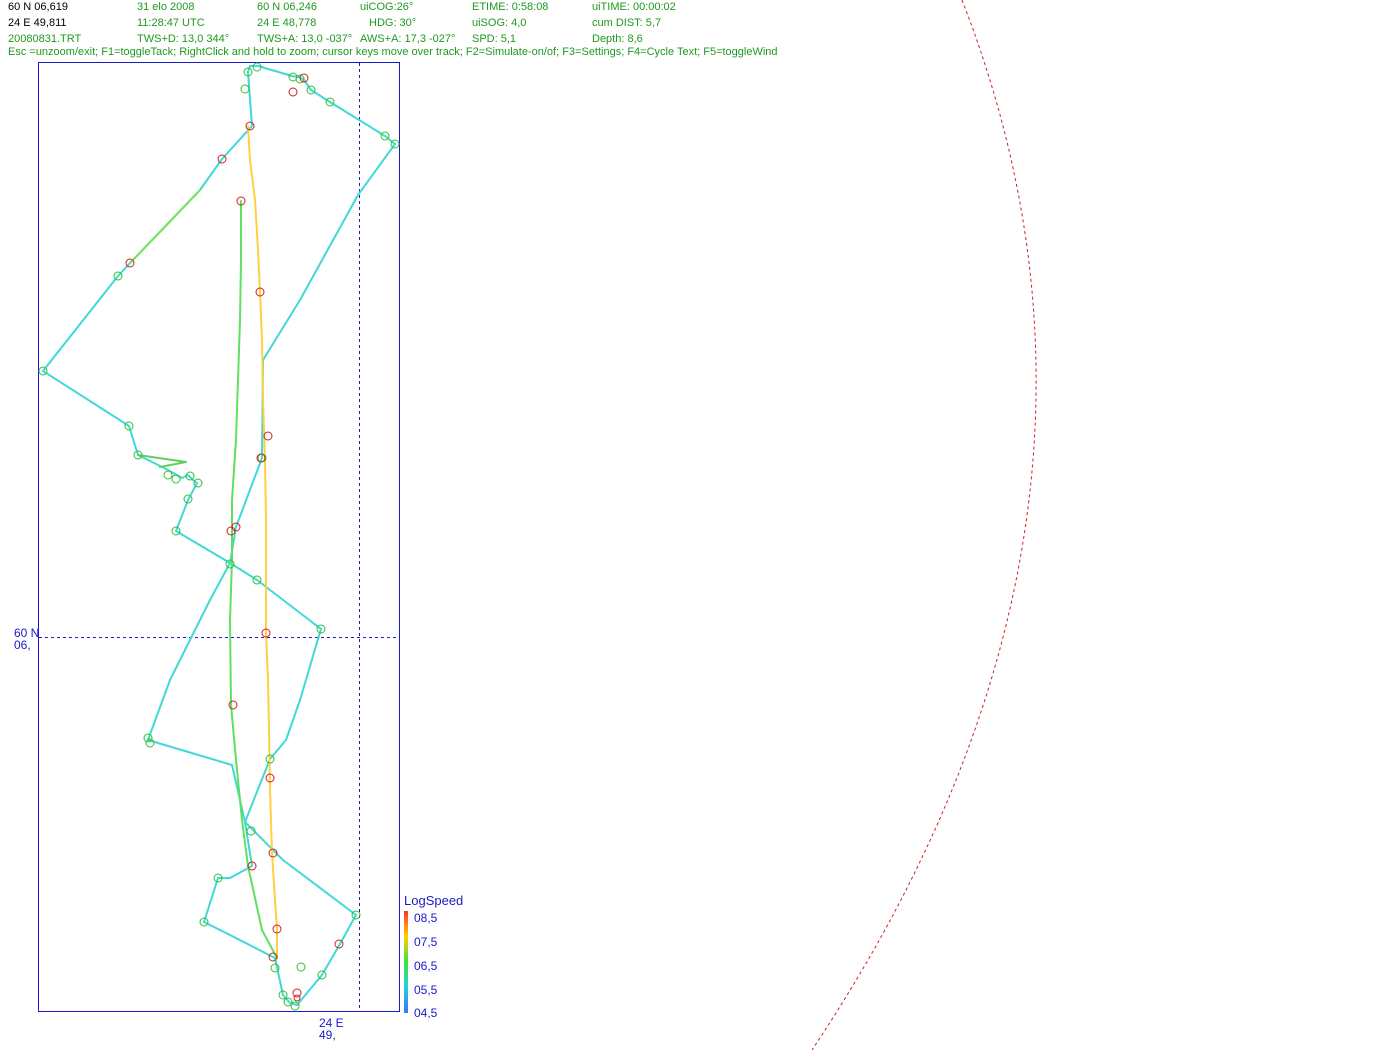  Describe the element at coordinates (406, 962) in the screenshot. I see `legend-color-scale` at that location.